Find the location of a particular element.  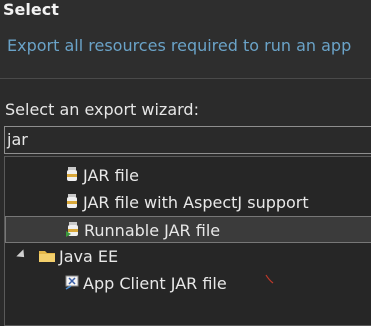

cursor-mark-icon is located at coordinates (269, 279).